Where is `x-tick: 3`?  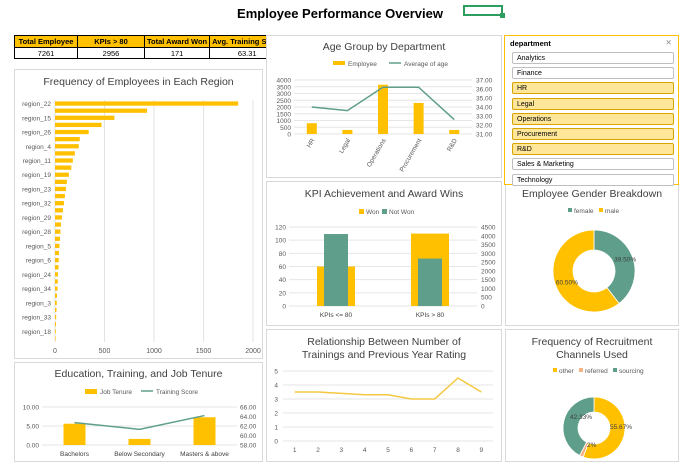 x-tick: 3 is located at coordinates (342, 450).